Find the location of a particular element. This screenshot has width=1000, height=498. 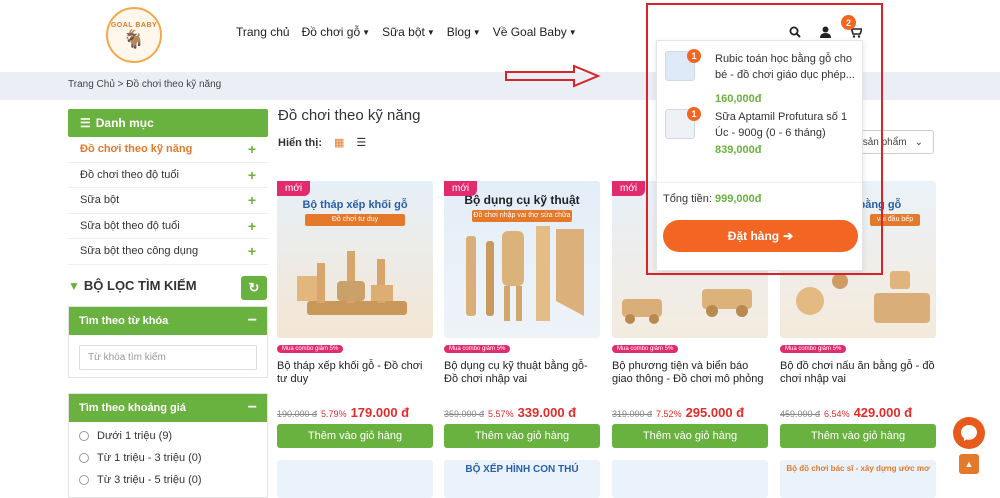

nav-wooden-toys: Đồ chơi gỗ ▼ is located at coordinates (336, 32).